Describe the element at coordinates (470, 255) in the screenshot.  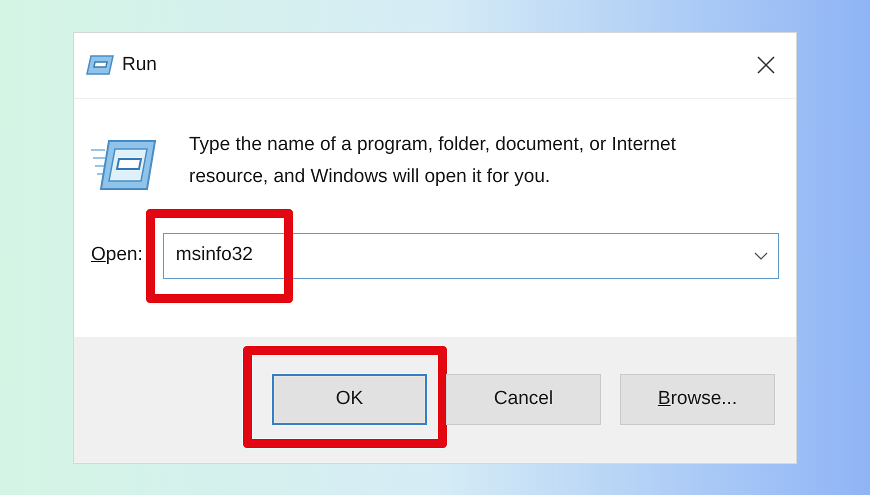
I see `open-field: msinfo32` at that location.